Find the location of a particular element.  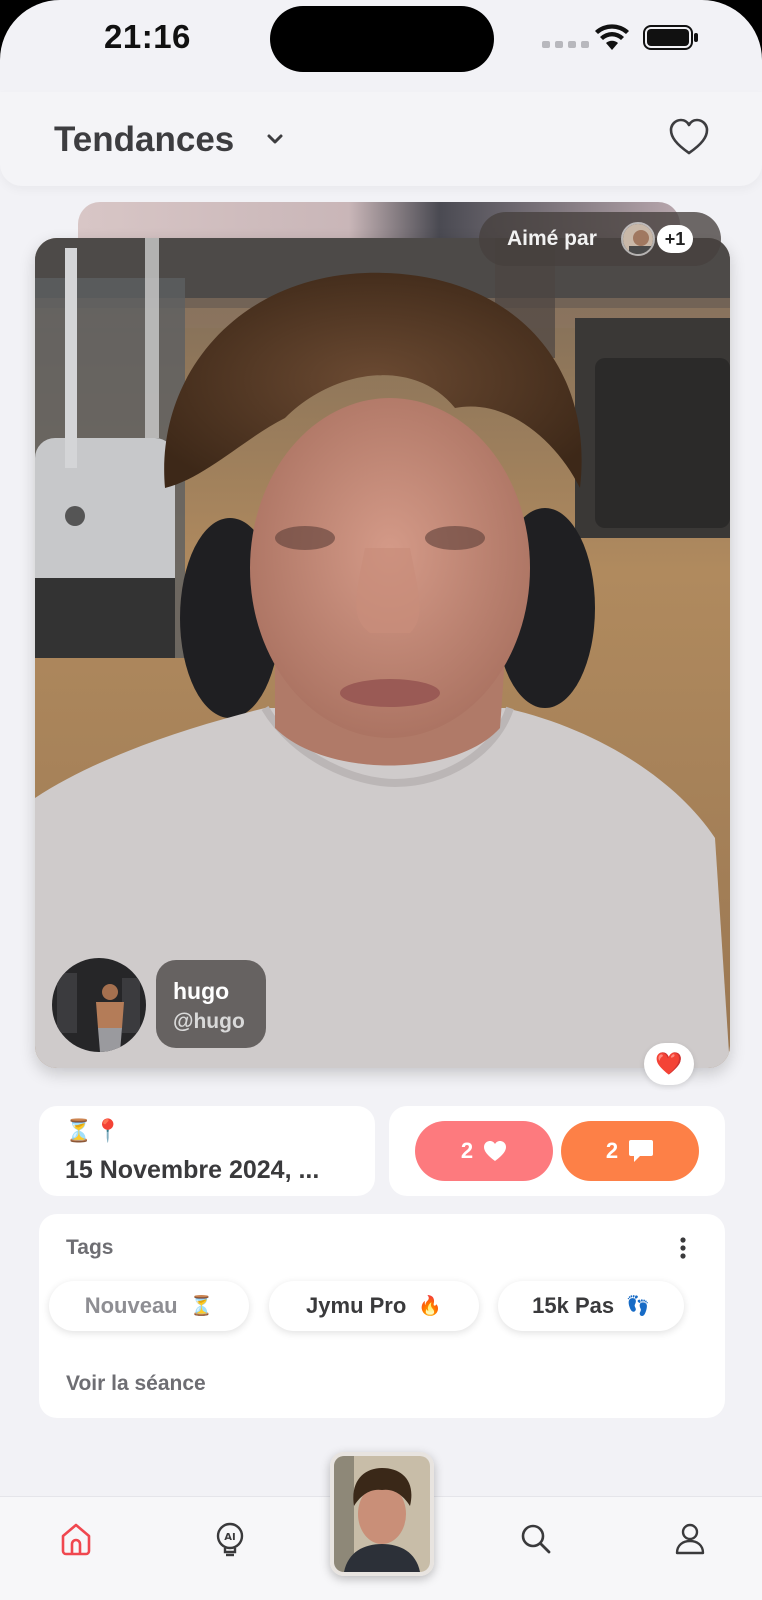

tag-chip: Nouveau ⏳ is located at coordinates (149, 1306).